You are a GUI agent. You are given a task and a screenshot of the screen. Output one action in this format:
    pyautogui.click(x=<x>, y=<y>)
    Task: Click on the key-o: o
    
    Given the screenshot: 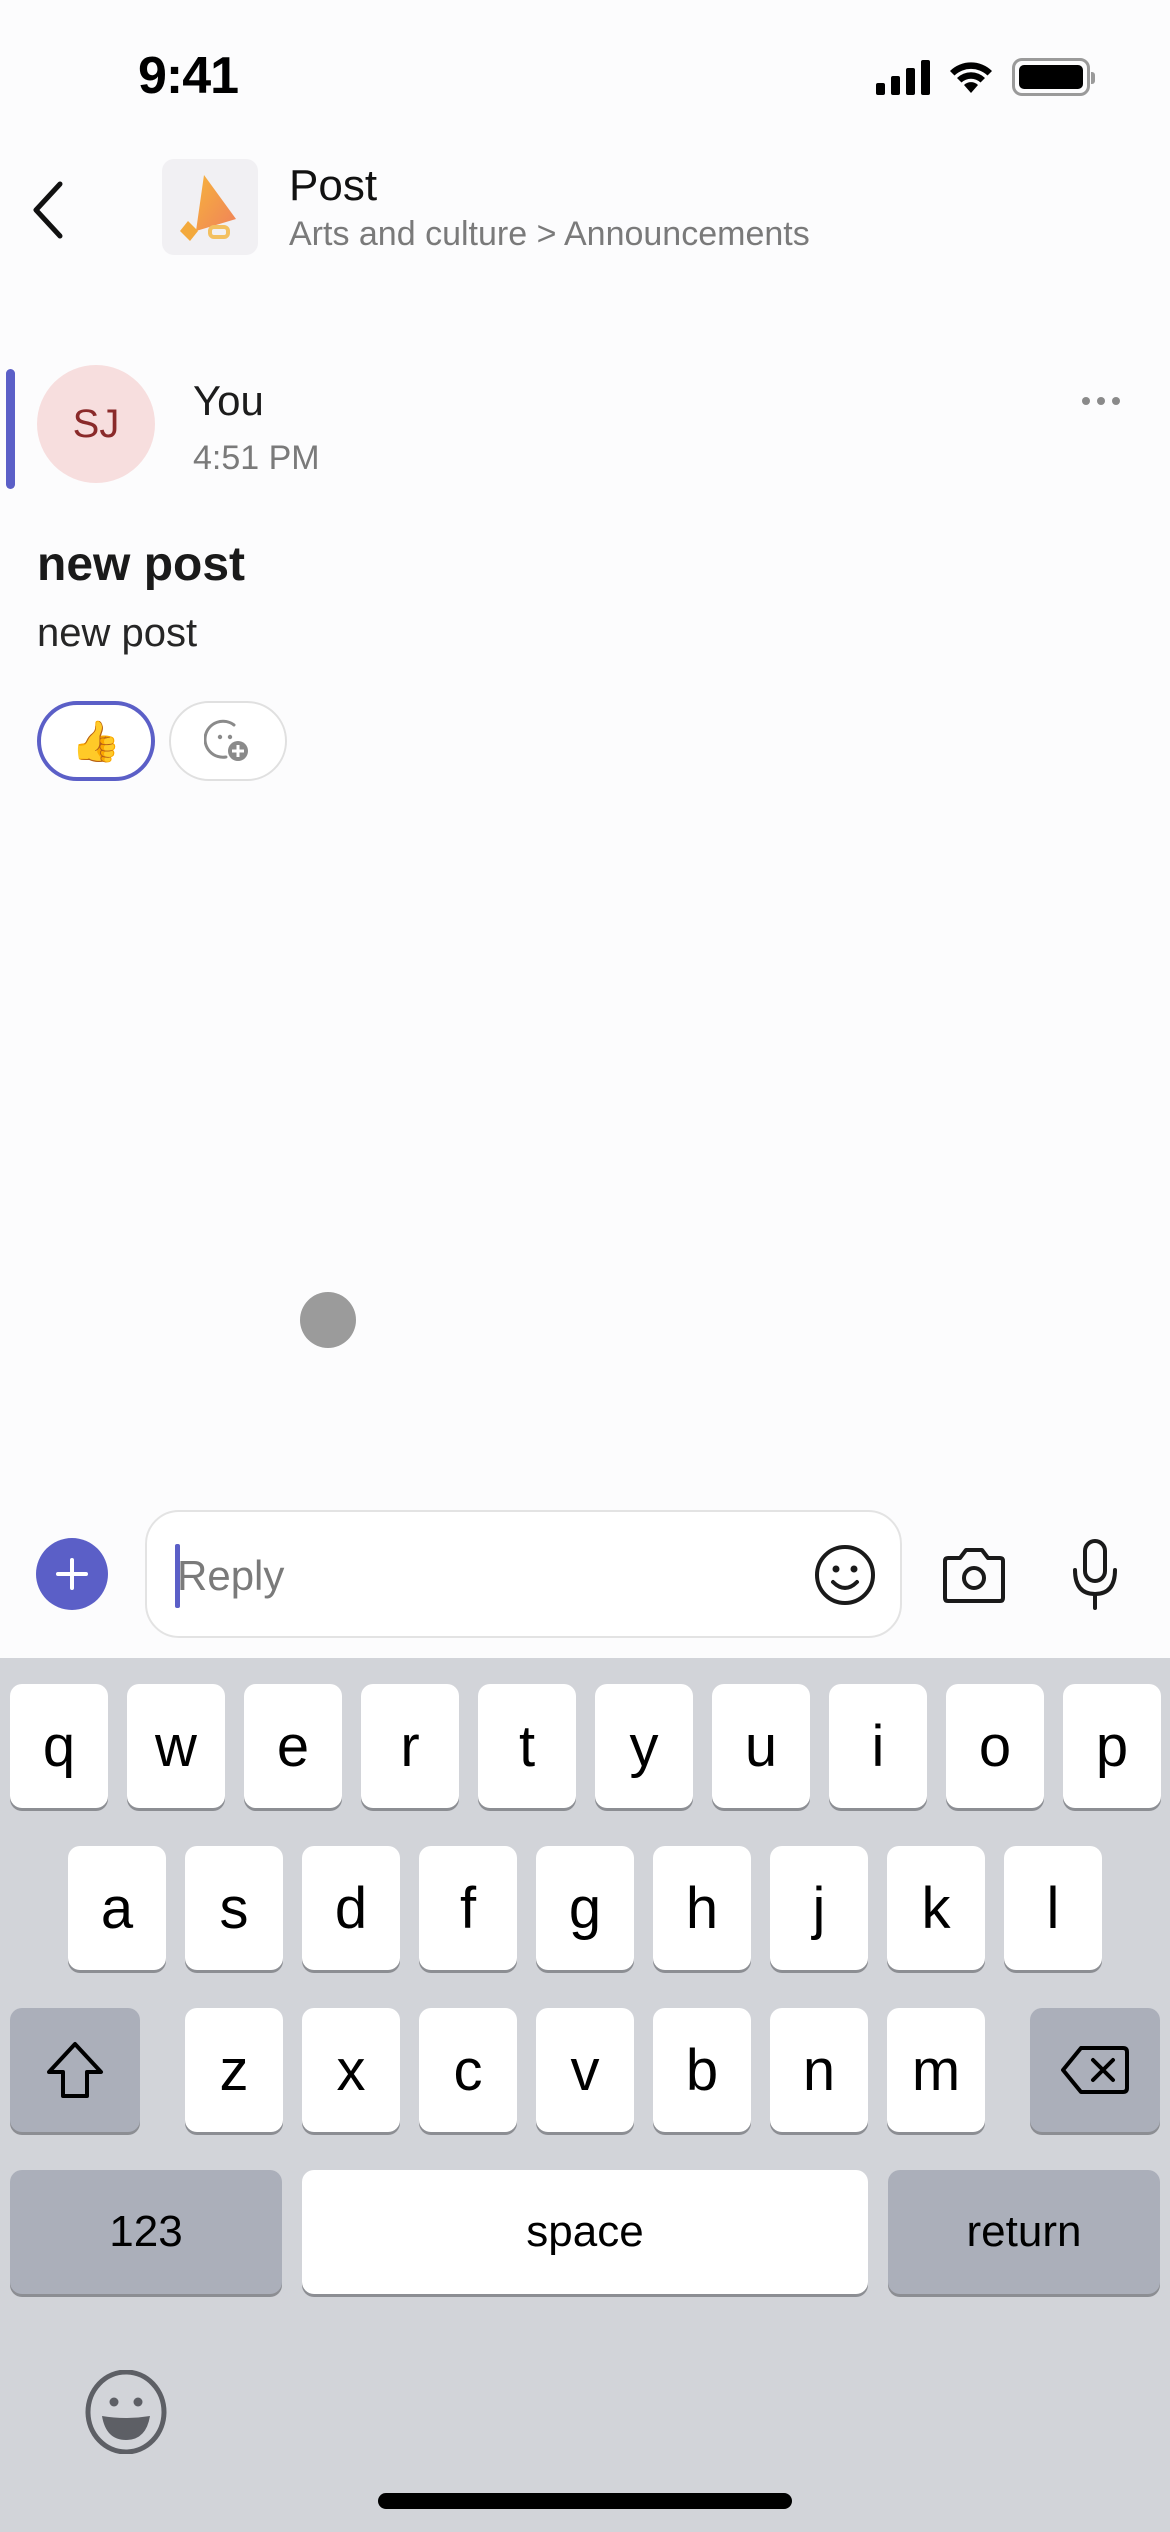 What is the action you would take?
    pyautogui.click(x=995, y=1746)
    